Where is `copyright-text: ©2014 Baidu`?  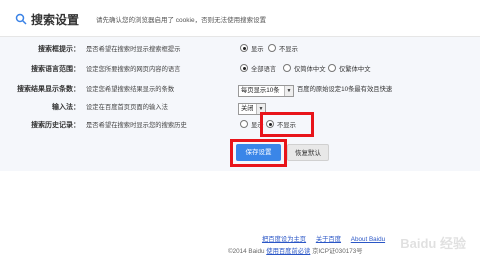
copyright-text: ©2014 Baidu is located at coordinates (246, 251).